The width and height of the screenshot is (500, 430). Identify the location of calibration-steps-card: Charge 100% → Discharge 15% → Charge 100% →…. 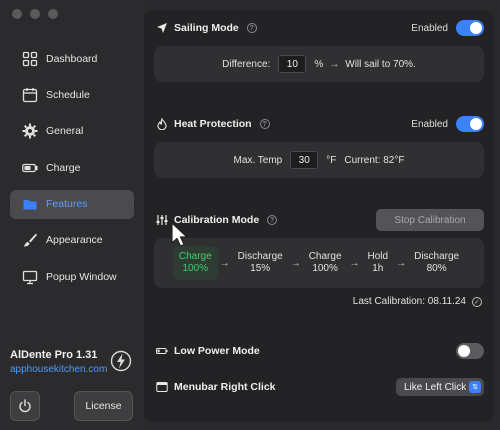
(319, 263).